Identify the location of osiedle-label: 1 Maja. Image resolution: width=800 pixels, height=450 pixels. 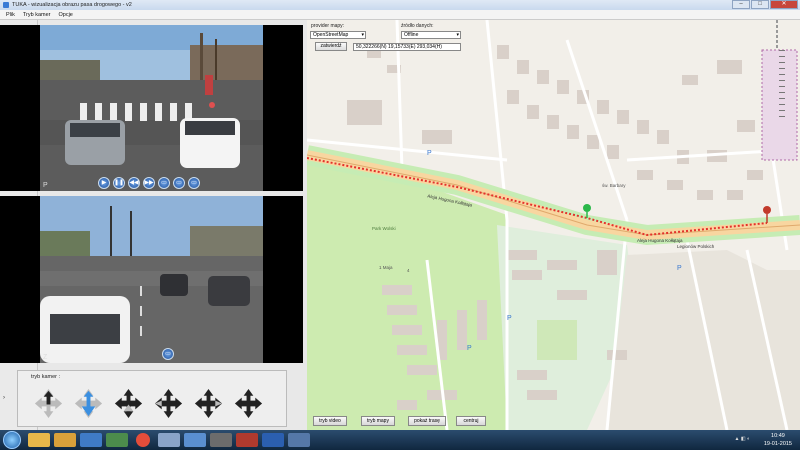
(386, 267).